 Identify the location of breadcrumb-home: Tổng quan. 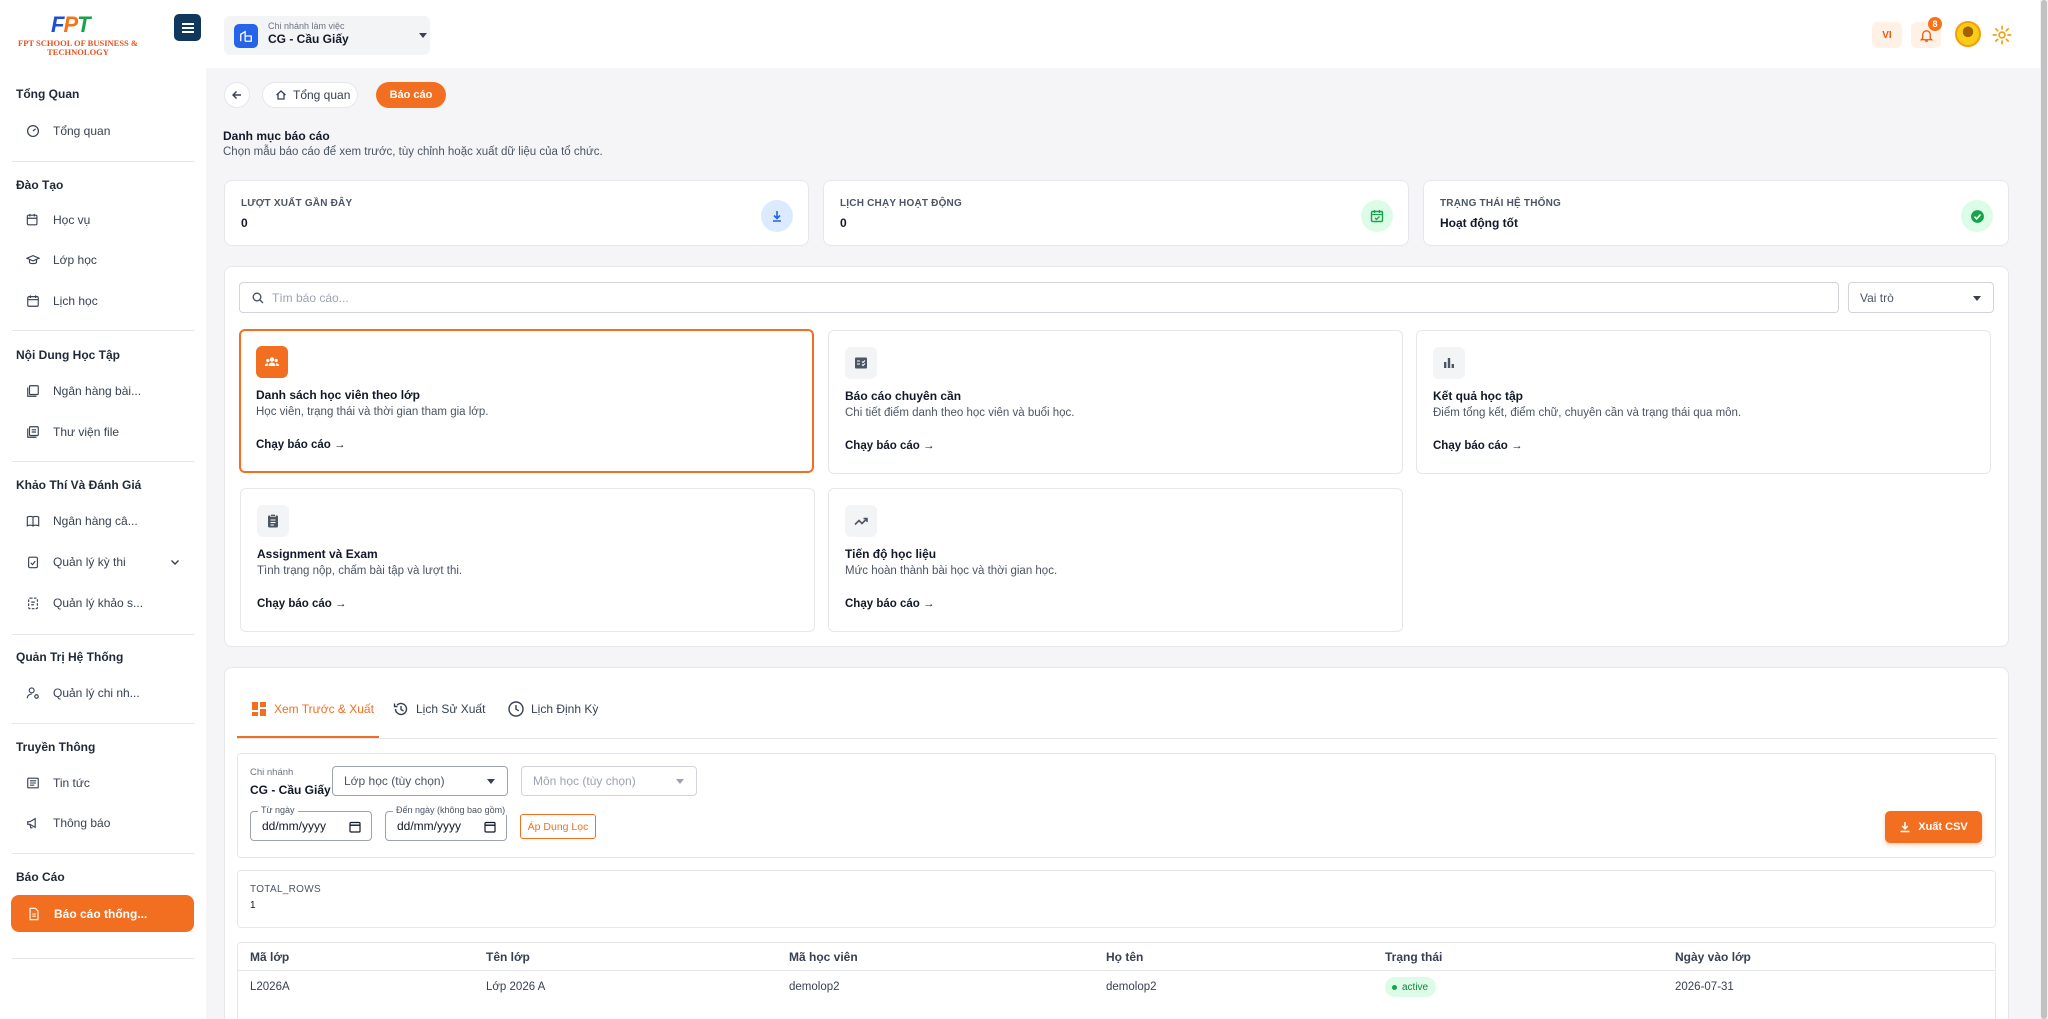
(310, 95).